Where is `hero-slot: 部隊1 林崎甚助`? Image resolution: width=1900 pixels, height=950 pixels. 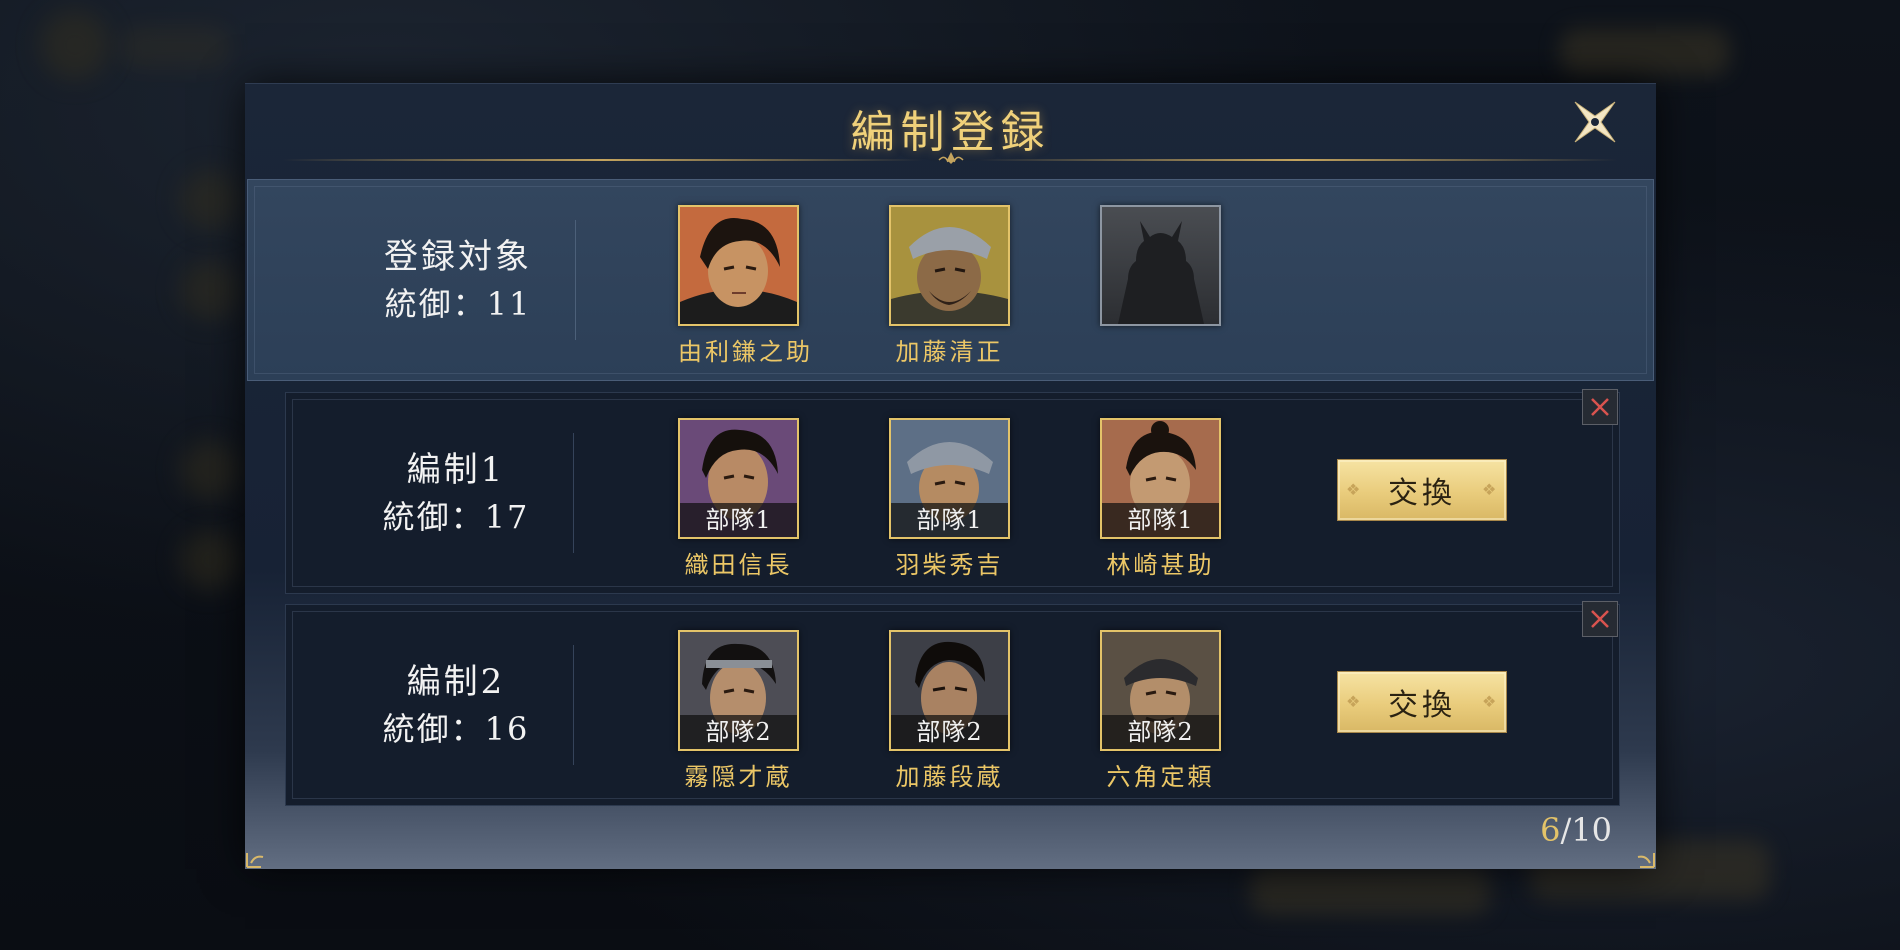
hero-slot: 部隊1 林崎甚助 is located at coordinates (1160, 499).